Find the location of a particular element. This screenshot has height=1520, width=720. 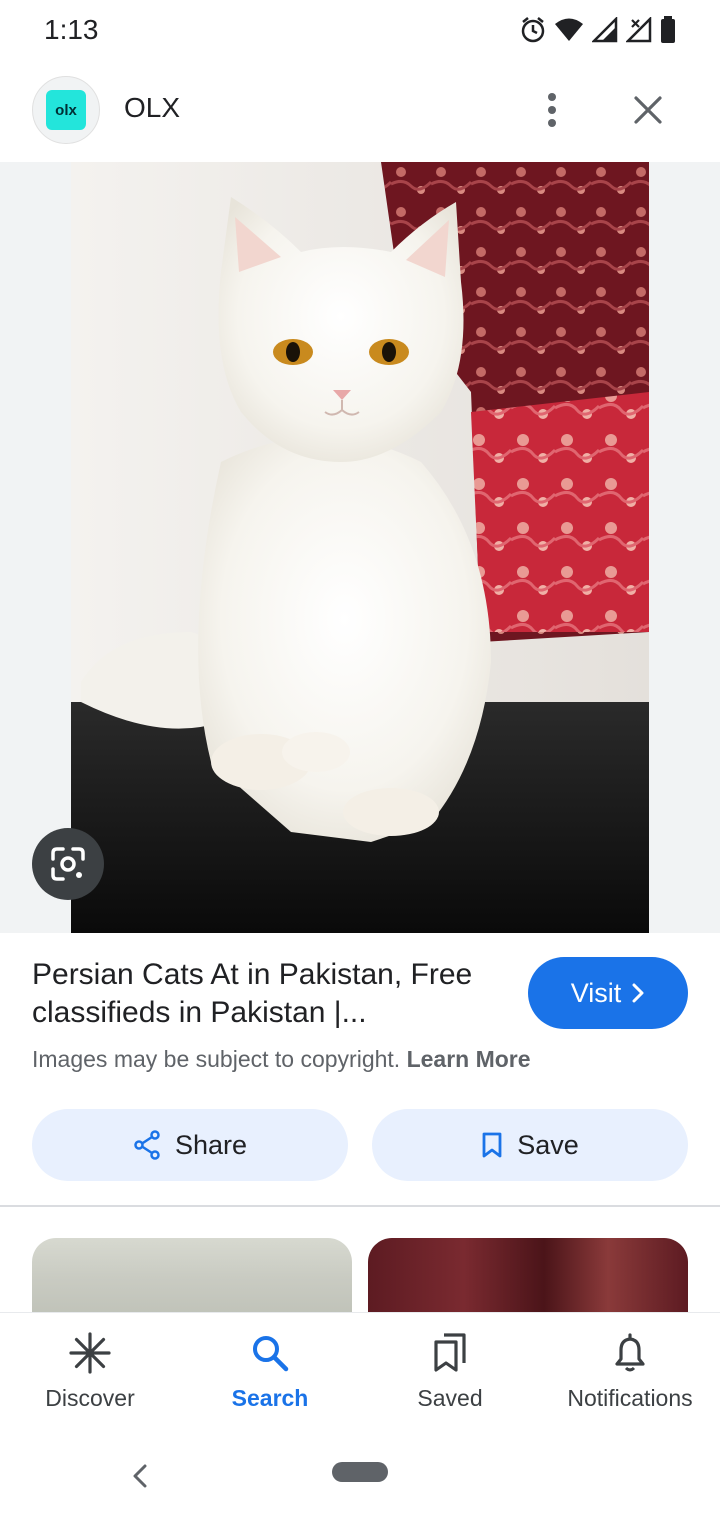

lens-icon is located at coordinates (68, 864).